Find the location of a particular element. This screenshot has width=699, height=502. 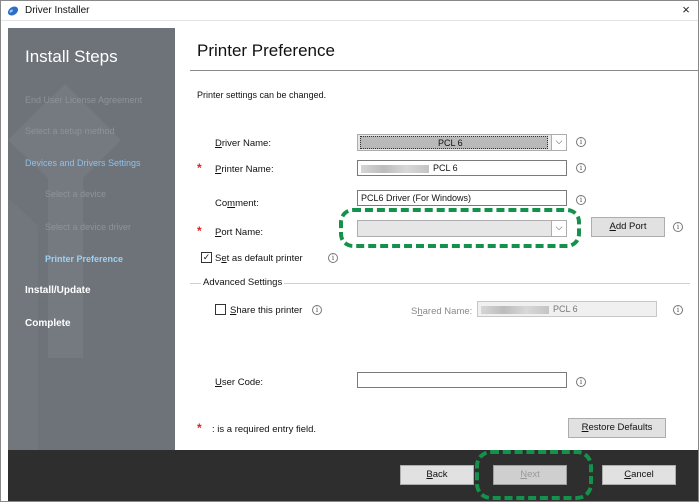

step-select-setup-method: Select a setup method is located at coordinates (70, 131).